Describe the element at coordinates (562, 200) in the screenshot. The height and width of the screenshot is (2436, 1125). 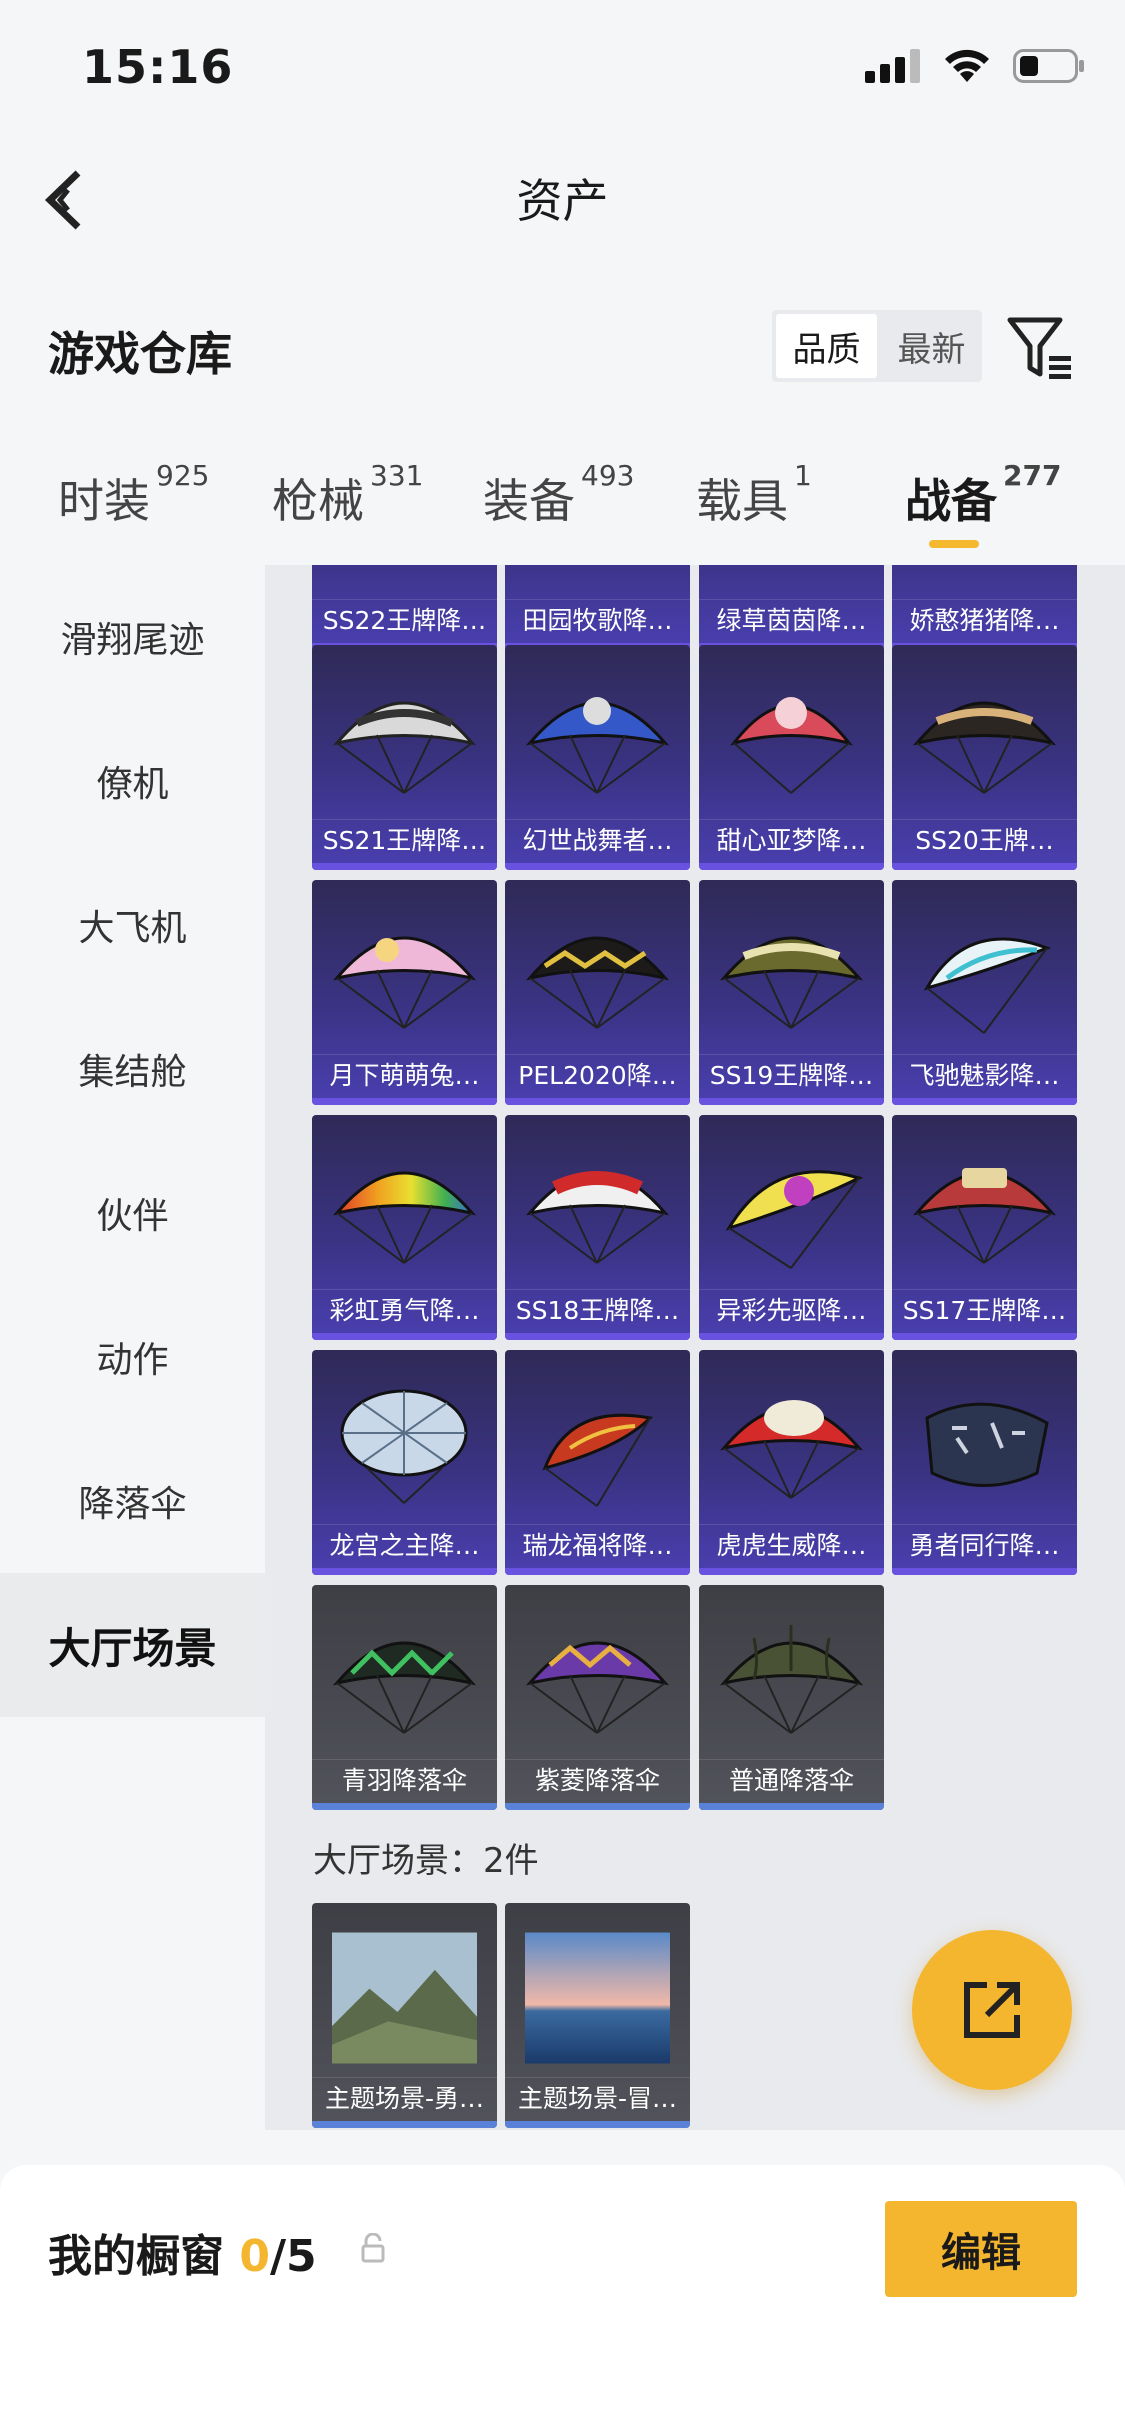
I see `nav-bar: 资产` at that location.